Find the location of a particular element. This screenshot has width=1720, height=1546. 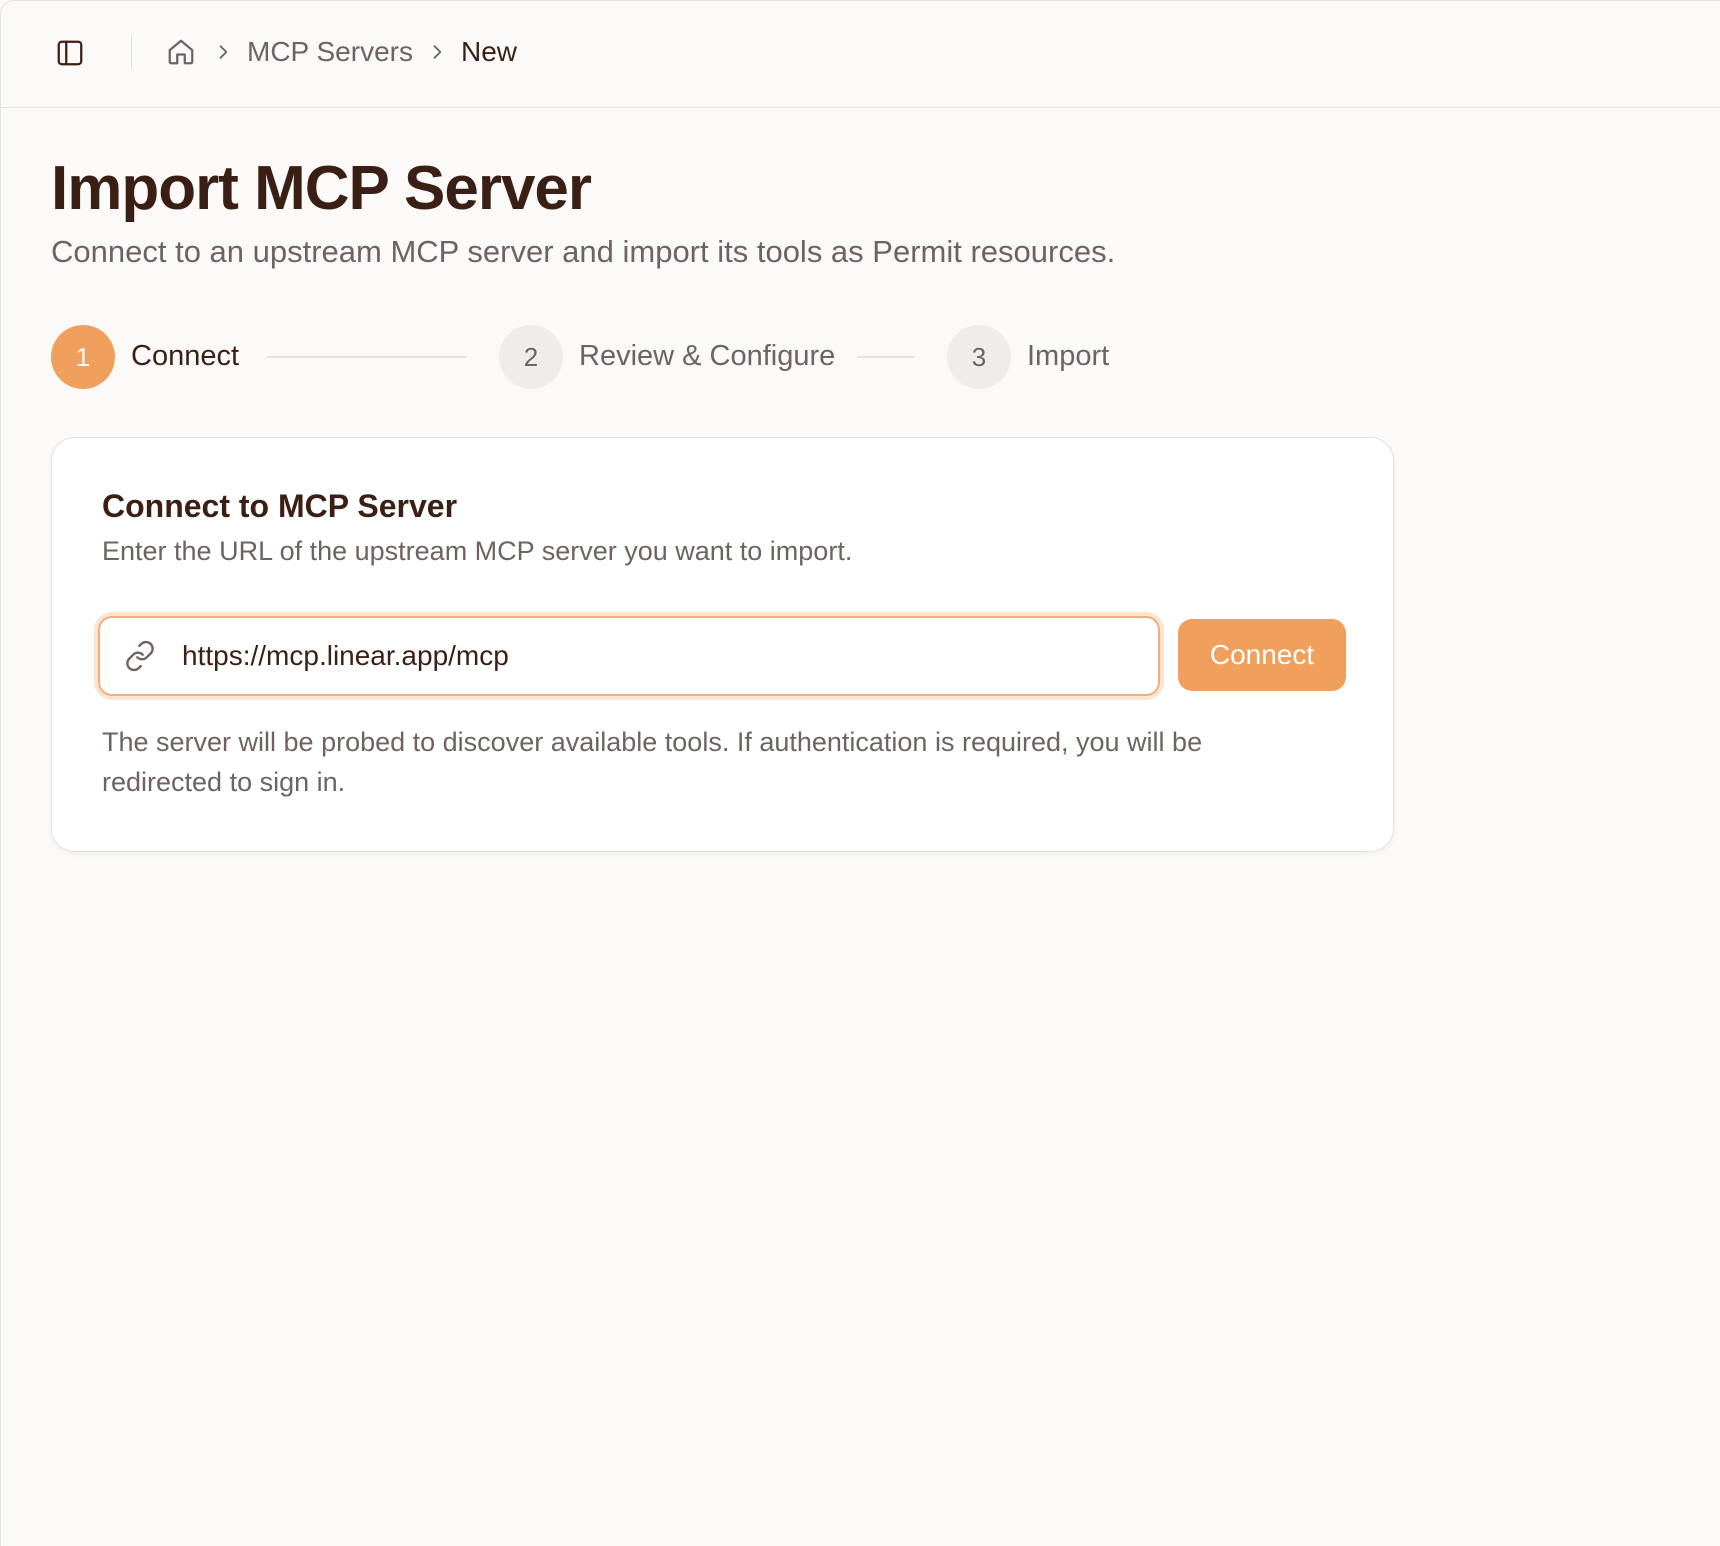

step-2-circle: 2 is located at coordinates (531, 357).